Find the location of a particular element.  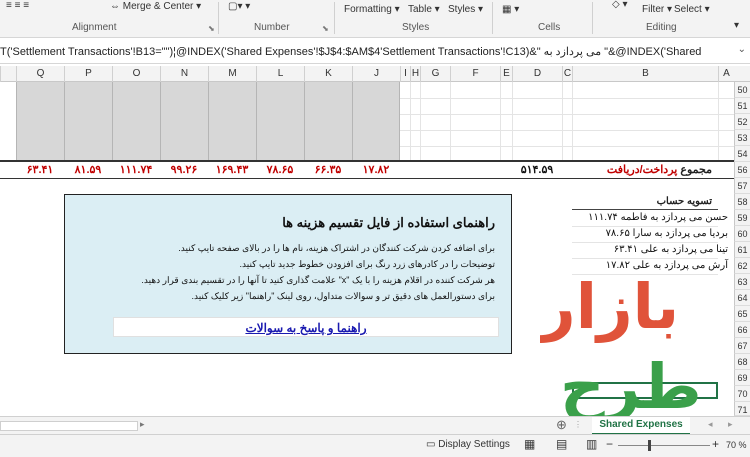

settlement-line: بردیا می پردازد به سارا ۷۸.۶۵ is located at coordinates (667, 233).